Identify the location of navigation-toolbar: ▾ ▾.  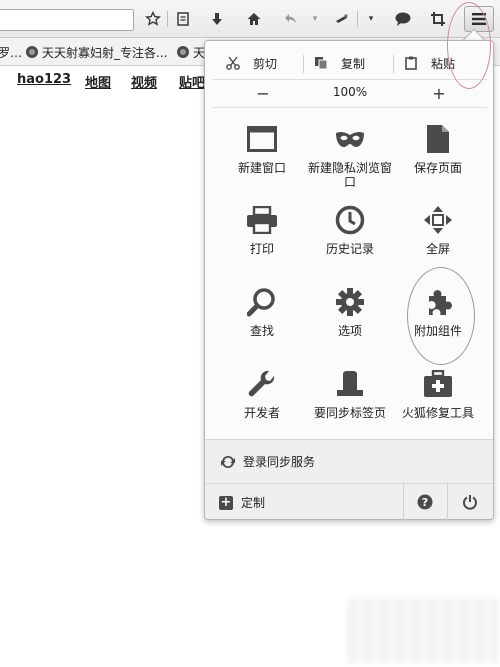
(250, 19).